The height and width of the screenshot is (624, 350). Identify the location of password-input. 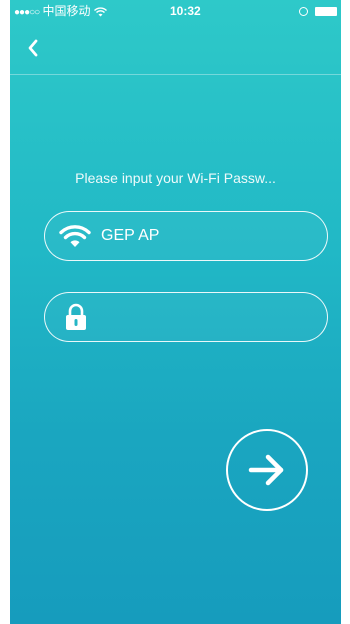
(208, 318).